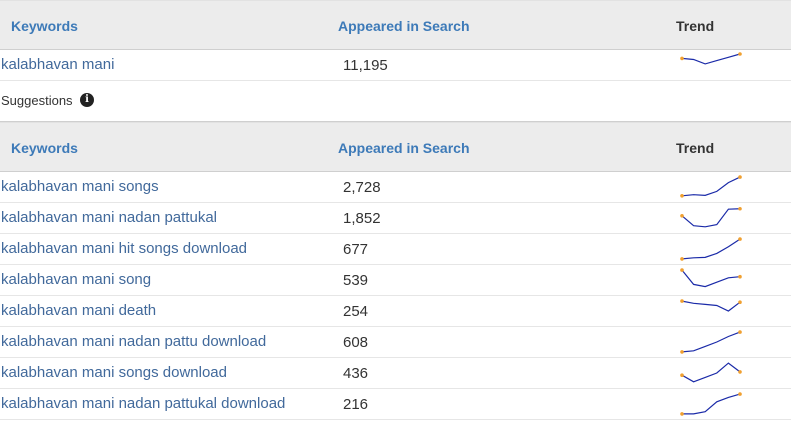  Describe the element at coordinates (356, 311) in the screenshot. I see `search-count: 254` at that location.